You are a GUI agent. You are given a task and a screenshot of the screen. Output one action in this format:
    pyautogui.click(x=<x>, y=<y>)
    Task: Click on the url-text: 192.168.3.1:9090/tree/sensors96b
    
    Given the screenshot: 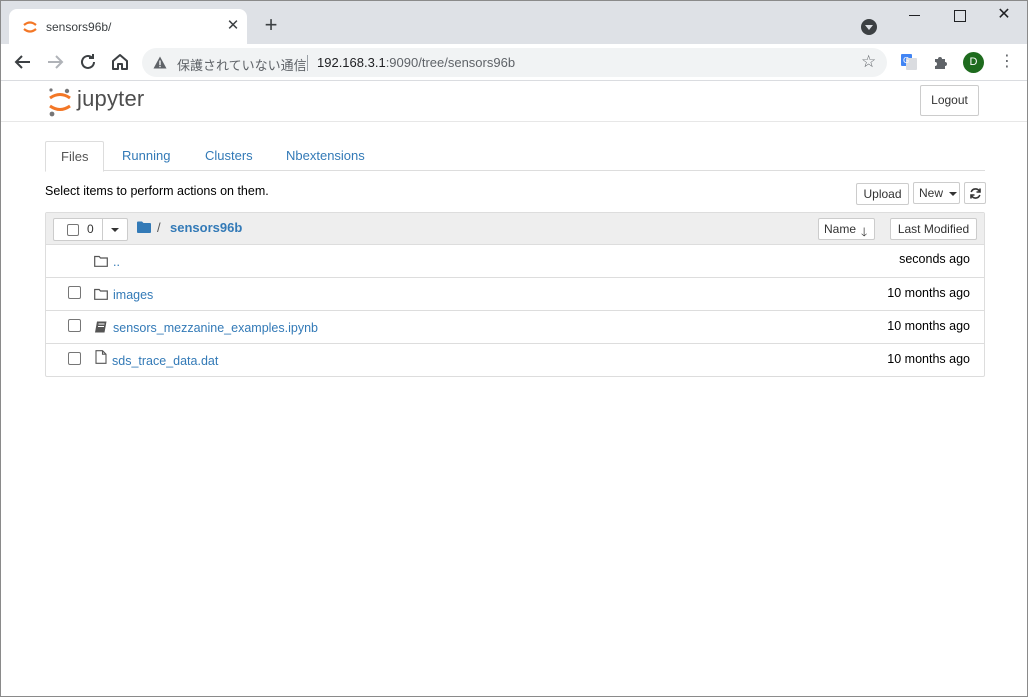 What is the action you would take?
    pyautogui.click(x=416, y=62)
    